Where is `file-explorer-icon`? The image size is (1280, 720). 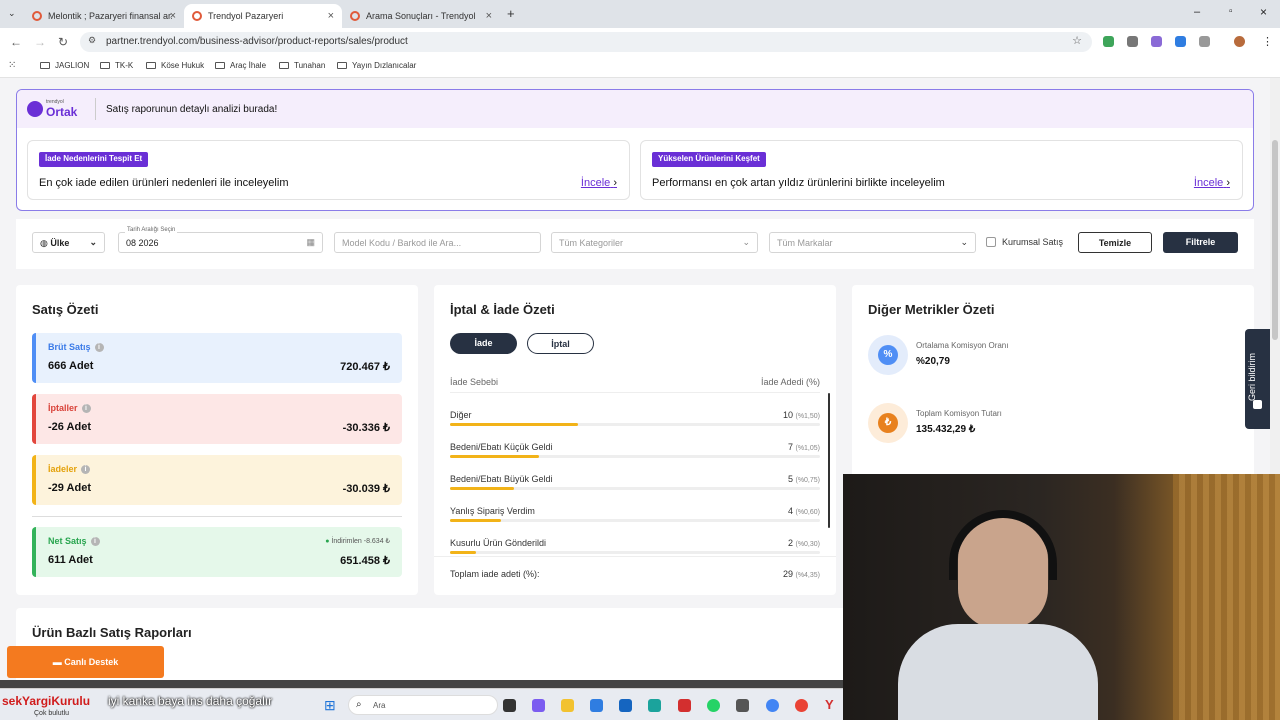
file-explorer-icon is located at coordinates (567, 705).